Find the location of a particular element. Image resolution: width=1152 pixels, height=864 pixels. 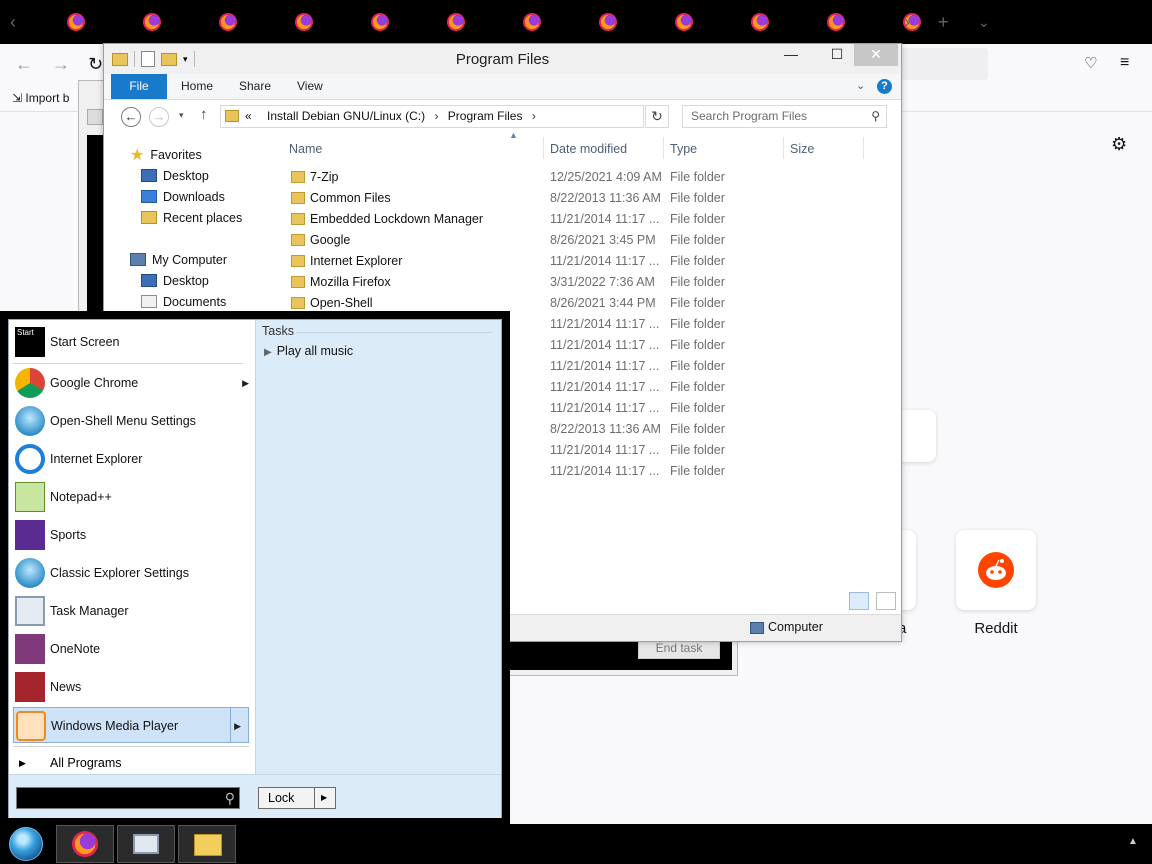

expand-ribbon-icon: ⌄ is located at coordinates (860, 85).